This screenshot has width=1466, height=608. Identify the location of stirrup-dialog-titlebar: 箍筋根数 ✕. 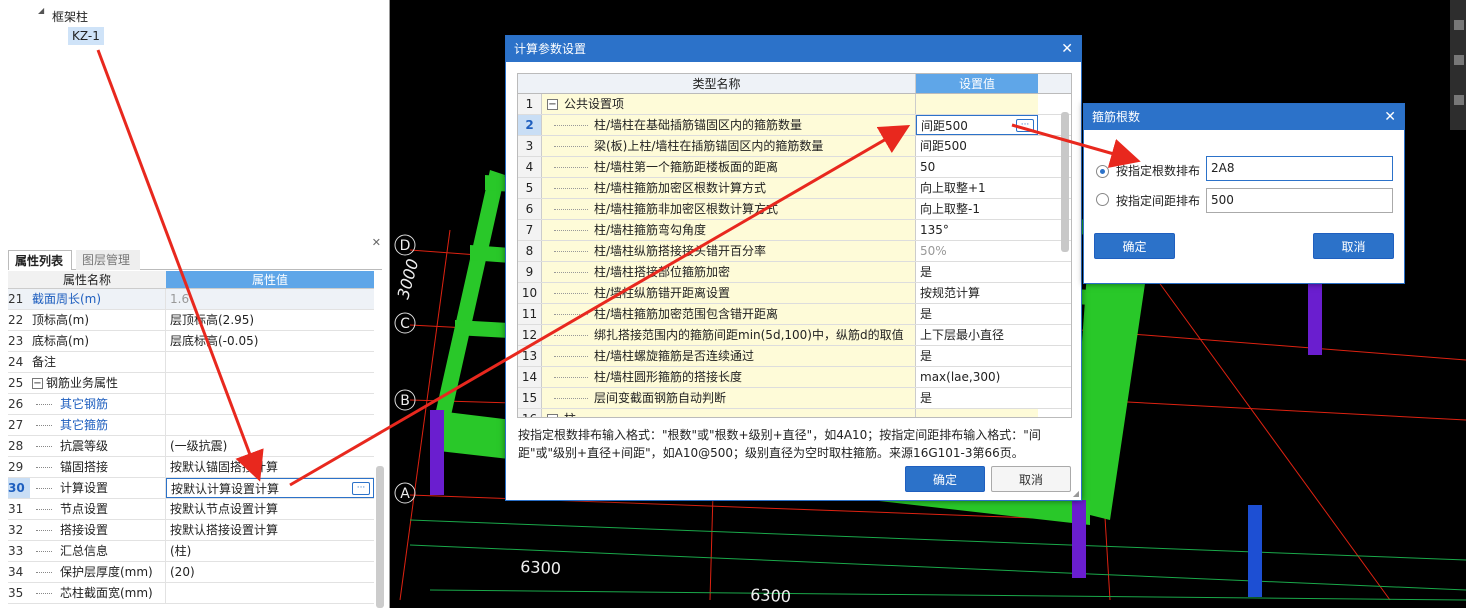
(1244, 117).